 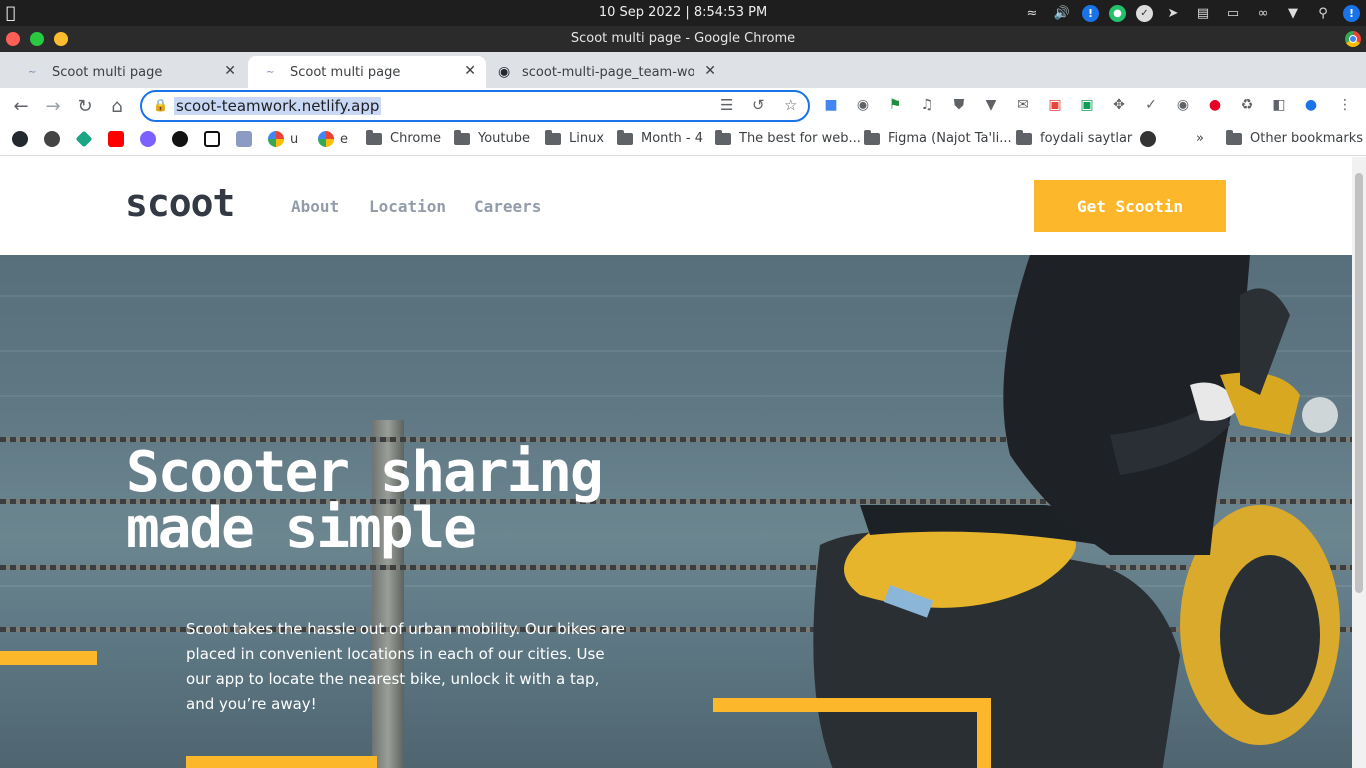 I want to click on google-bookmark-u: u, so click(x=283, y=139).